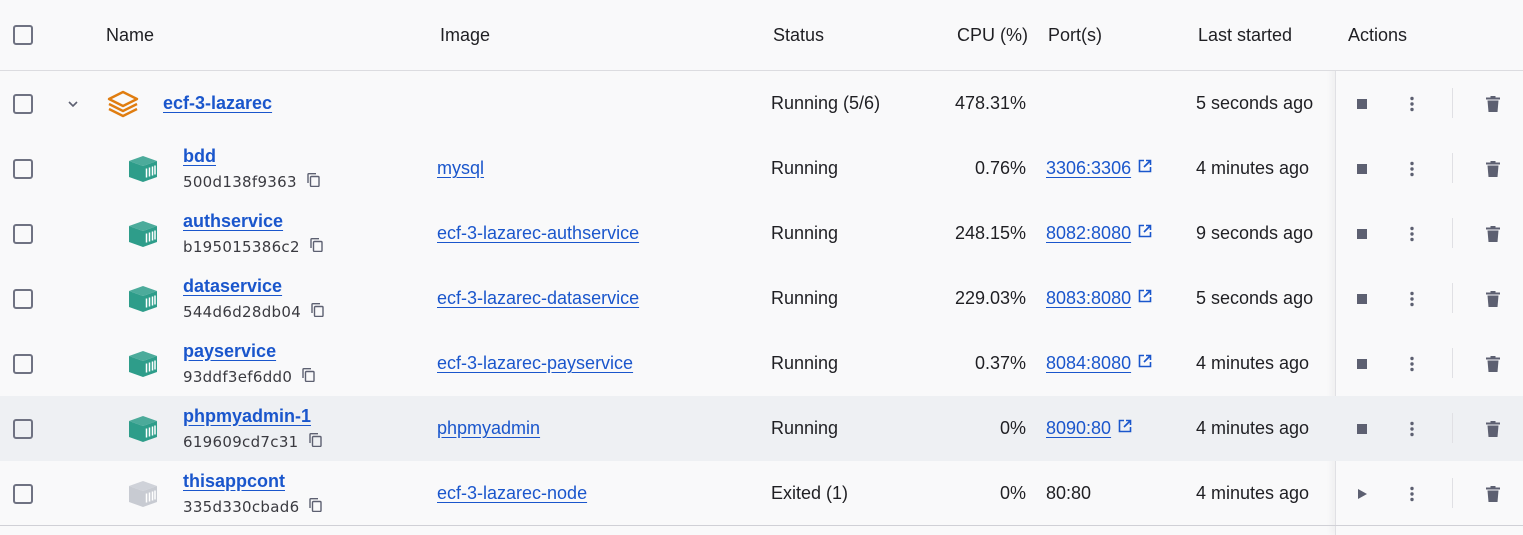 The height and width of the screenshot is (535, 1523). What do you see at coordinates (535, 363) in the screenshot?
I see `image-link: ecf-3-lazarec-payservice` at bounding box center [535, 363].